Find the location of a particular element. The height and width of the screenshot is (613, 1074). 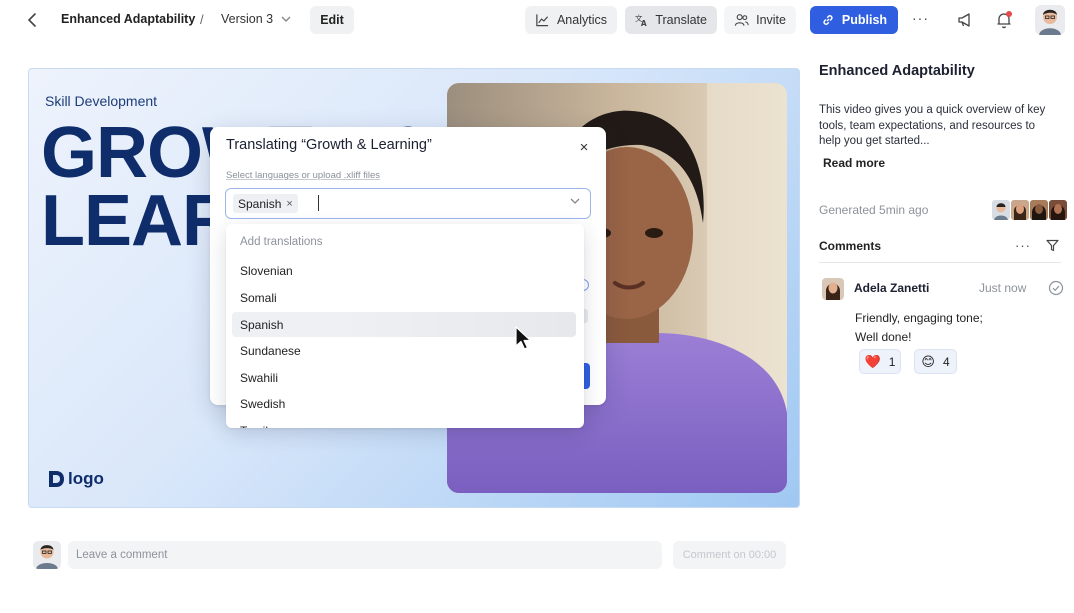

read-more-link: Read more is located at coordinates (854, 163).